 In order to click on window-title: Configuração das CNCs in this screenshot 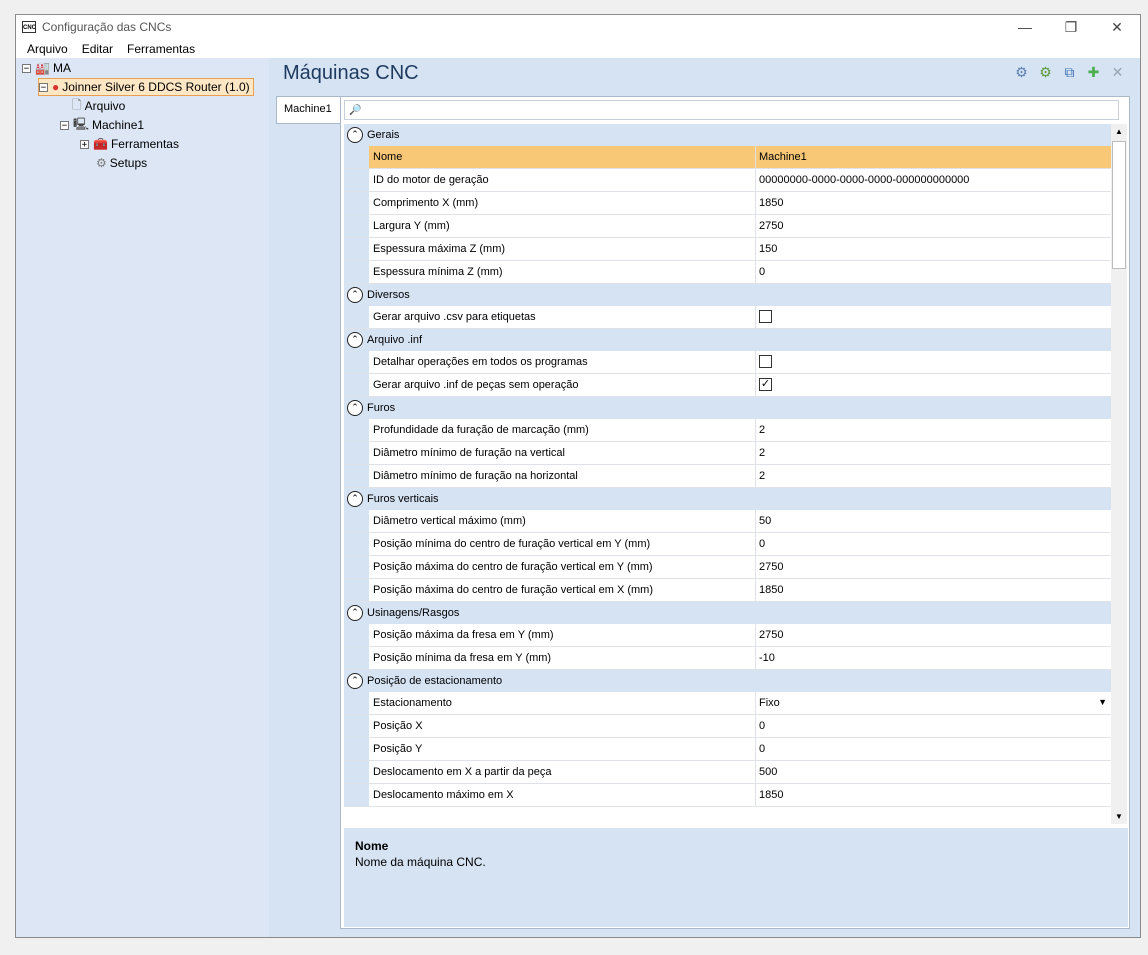, I will do `click(107, 27)`.